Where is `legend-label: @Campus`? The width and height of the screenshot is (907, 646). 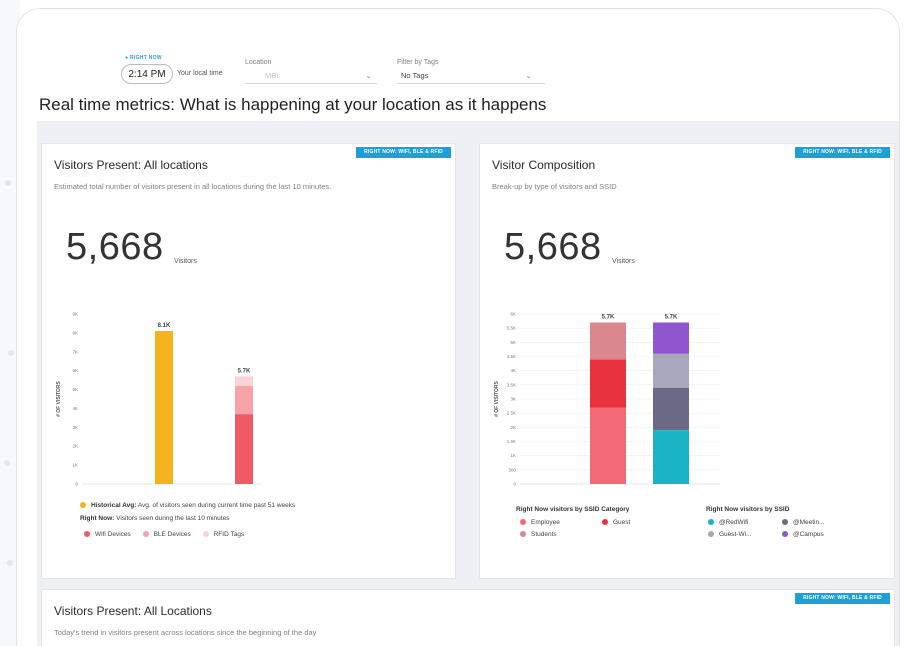 legend-label: @Campus is located at coordinates (808, 534).